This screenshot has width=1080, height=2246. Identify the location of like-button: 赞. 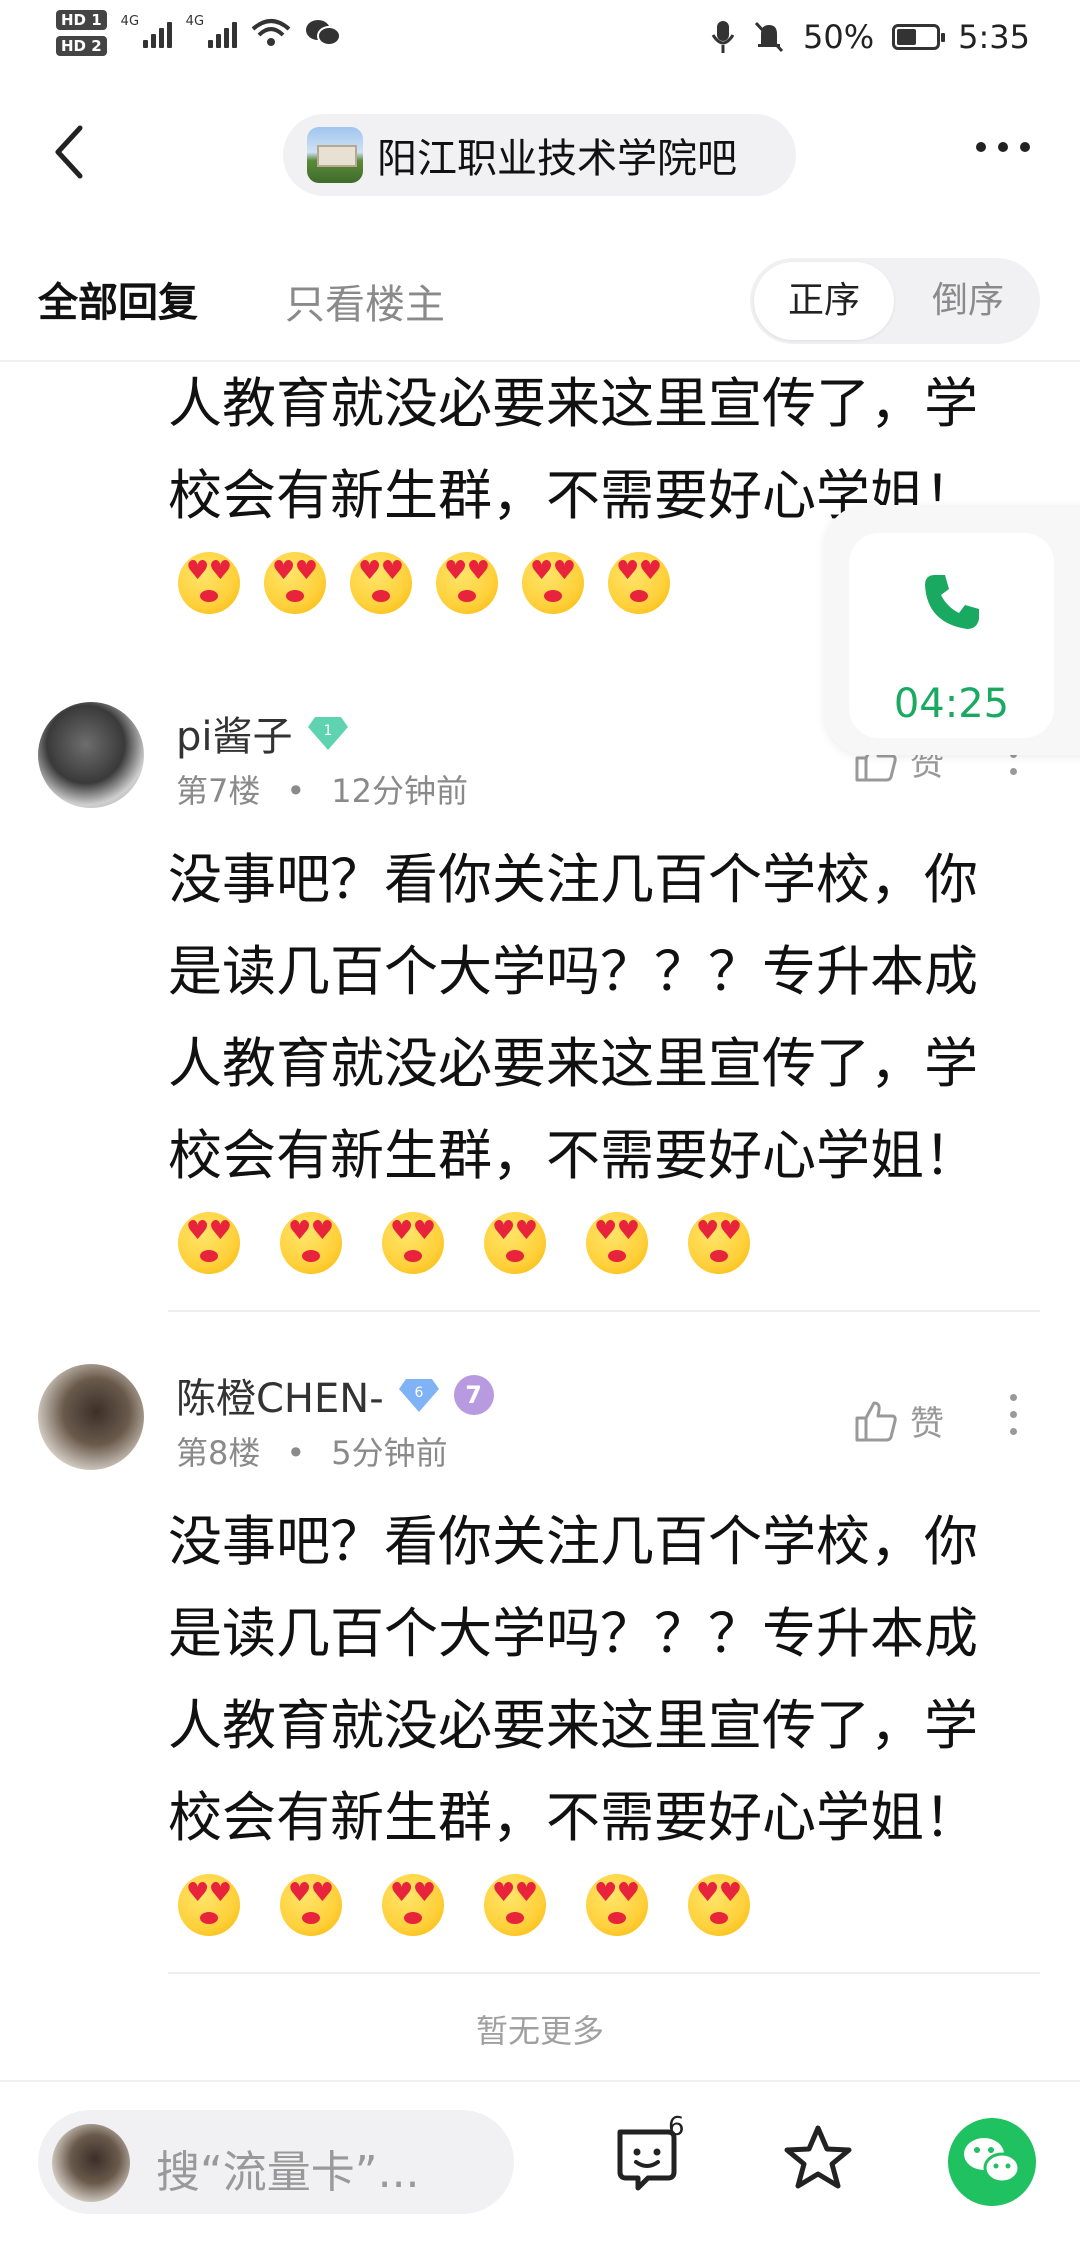
(899, 1420).